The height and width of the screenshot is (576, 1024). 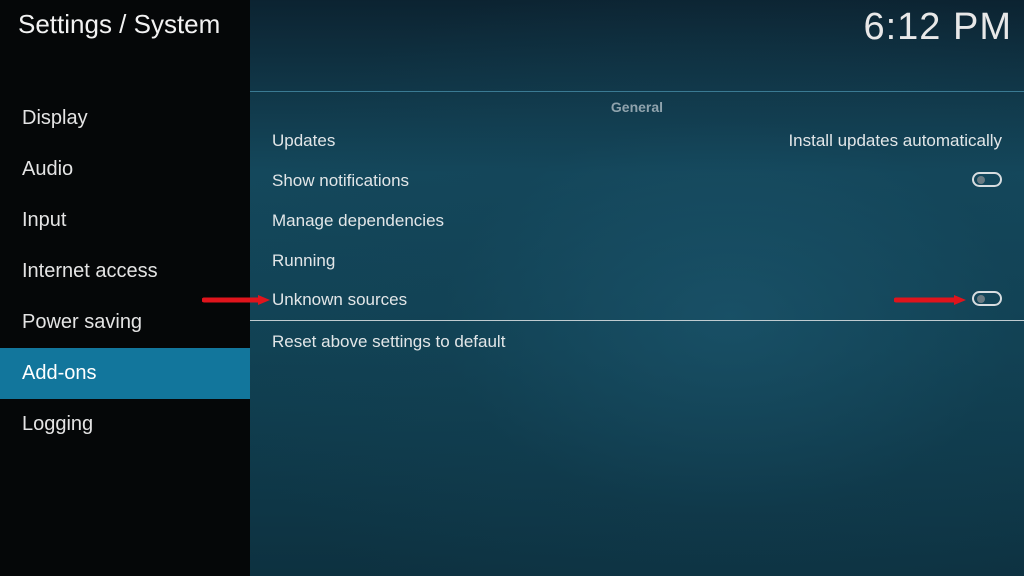 I want to click on header-divider, so click(x=637, y=91).